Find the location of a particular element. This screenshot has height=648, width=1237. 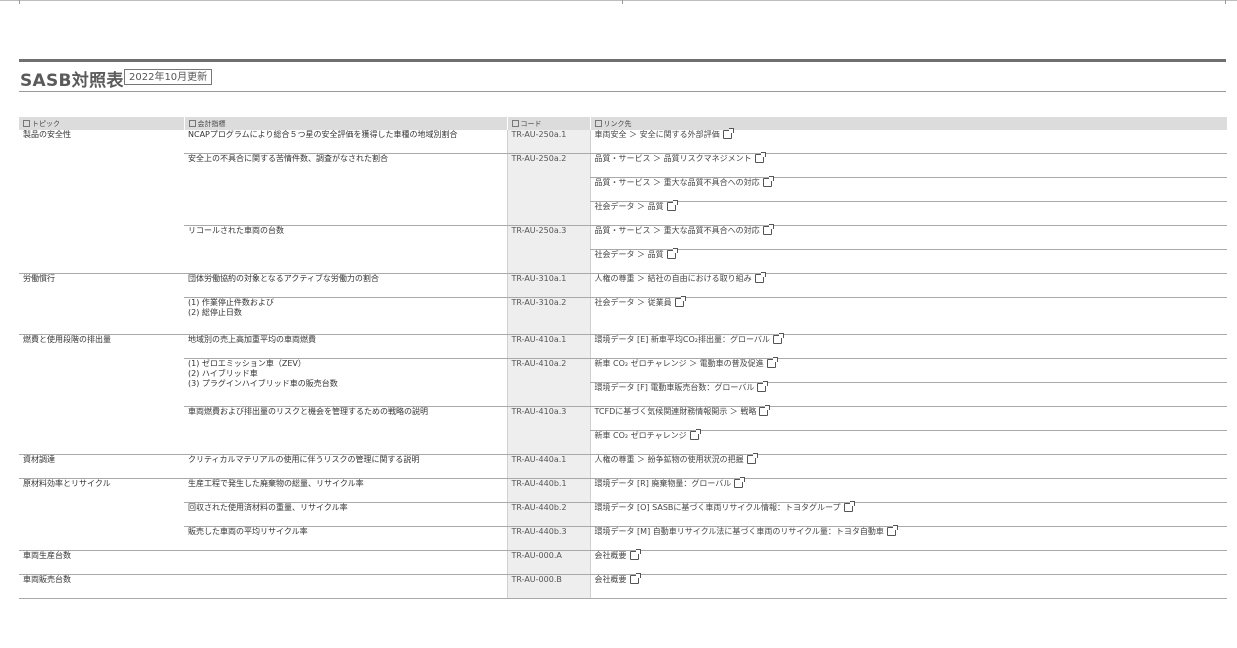

code-cell: TR-AU-250a.2 is located at coordinates (548, 189).